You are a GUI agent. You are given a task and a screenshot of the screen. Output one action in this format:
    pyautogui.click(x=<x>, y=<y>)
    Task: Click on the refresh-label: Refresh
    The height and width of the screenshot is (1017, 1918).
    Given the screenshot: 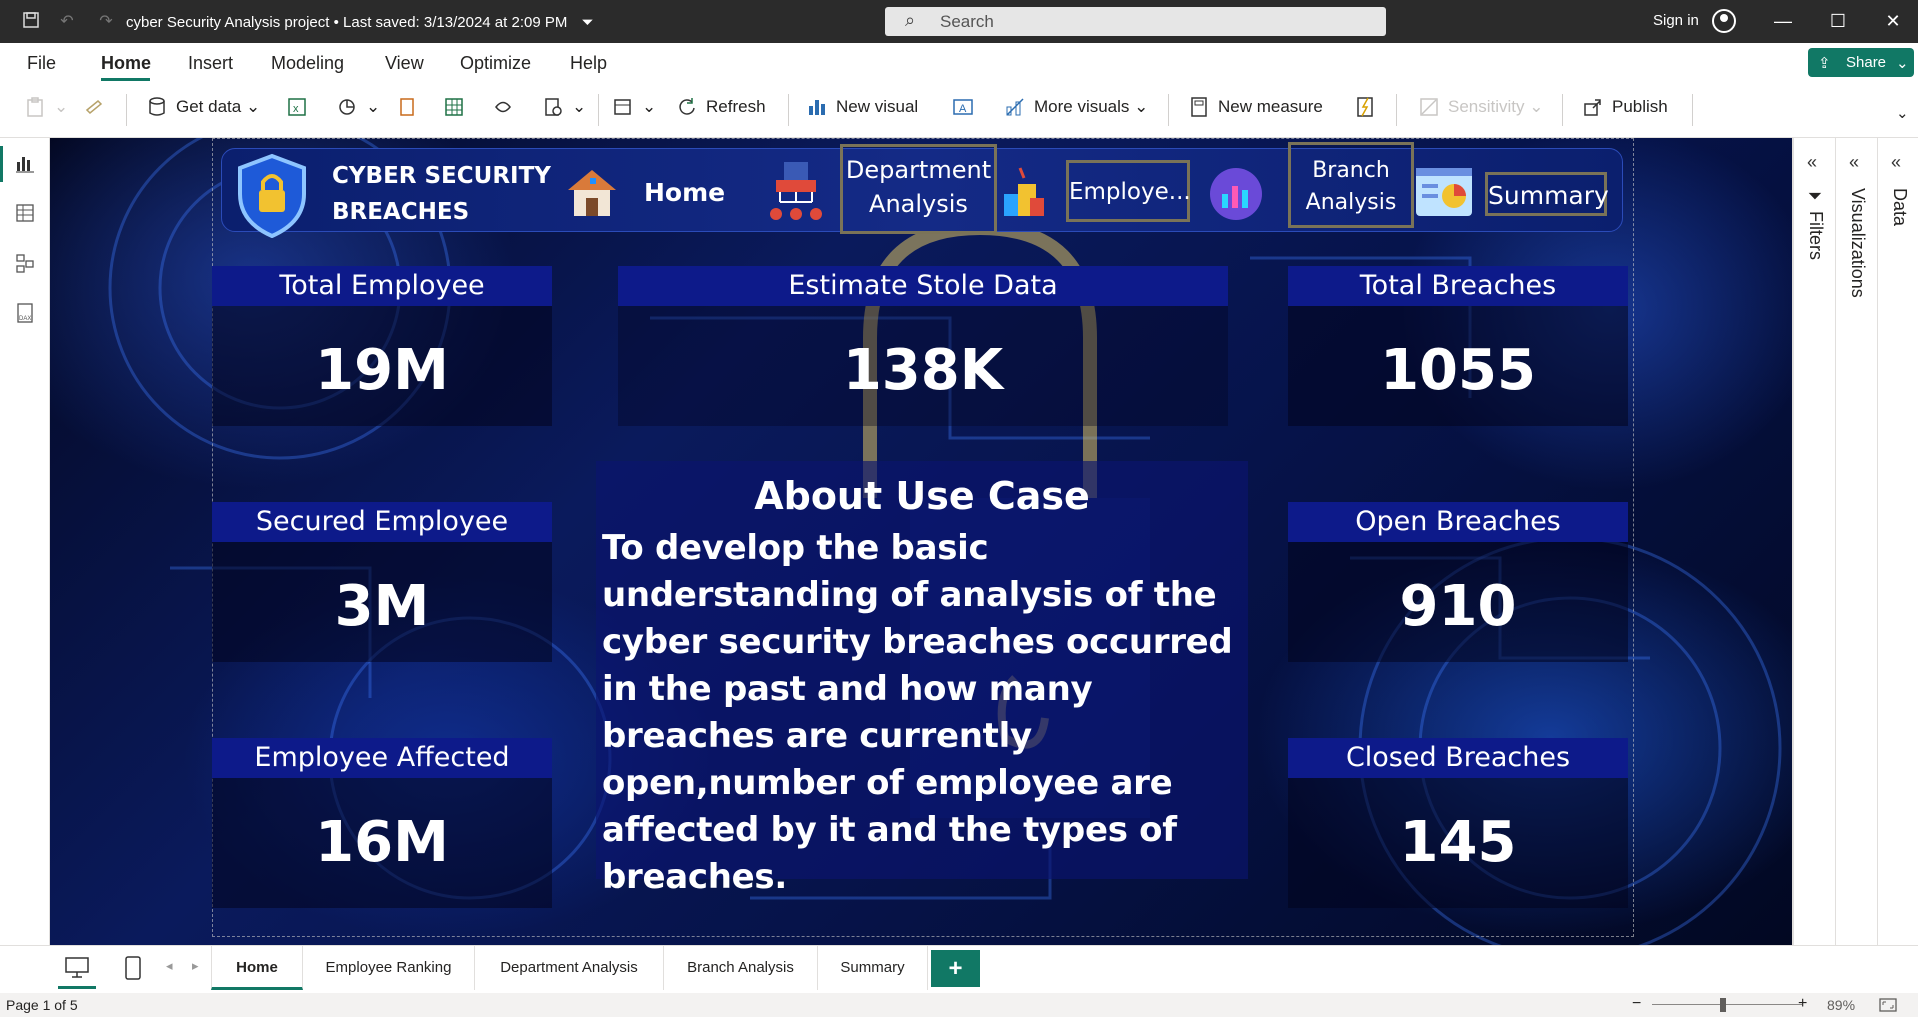 What is the action you would take?
    pyautogui.click(x=736, y=106)
    